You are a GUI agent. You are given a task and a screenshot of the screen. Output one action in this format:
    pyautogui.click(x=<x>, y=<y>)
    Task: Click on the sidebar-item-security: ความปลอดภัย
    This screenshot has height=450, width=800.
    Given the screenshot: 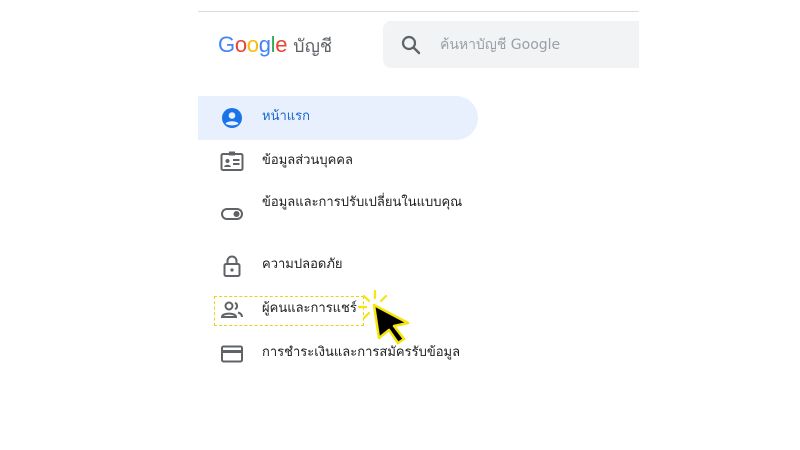 What is the action you would take?
    pyautogui.click(x=338, y=266)
    